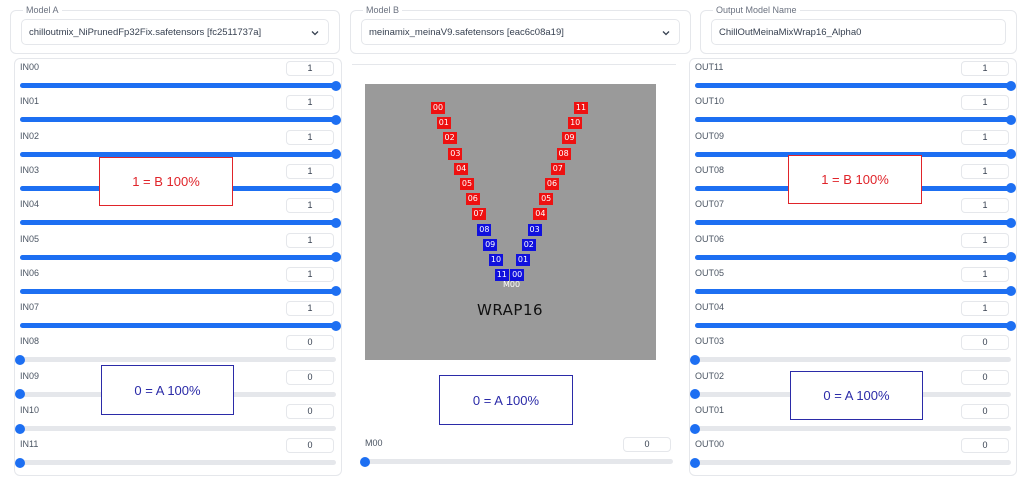 This screenshot has height=482, width=1024. Describe the element at coordinates (178, 283) in the screenshot. I see `slider-in06: IN06 1` at that location.